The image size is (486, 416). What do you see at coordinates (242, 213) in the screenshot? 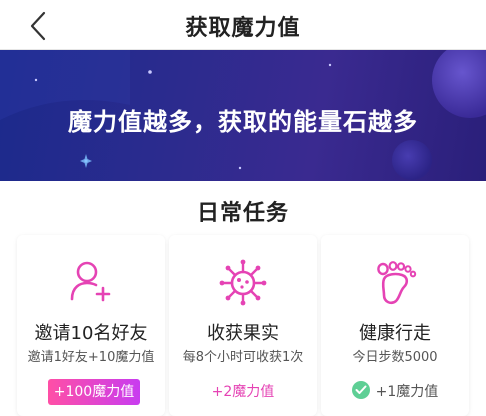
I see `section-title: 日常任务` at bounding box center [242, 213].